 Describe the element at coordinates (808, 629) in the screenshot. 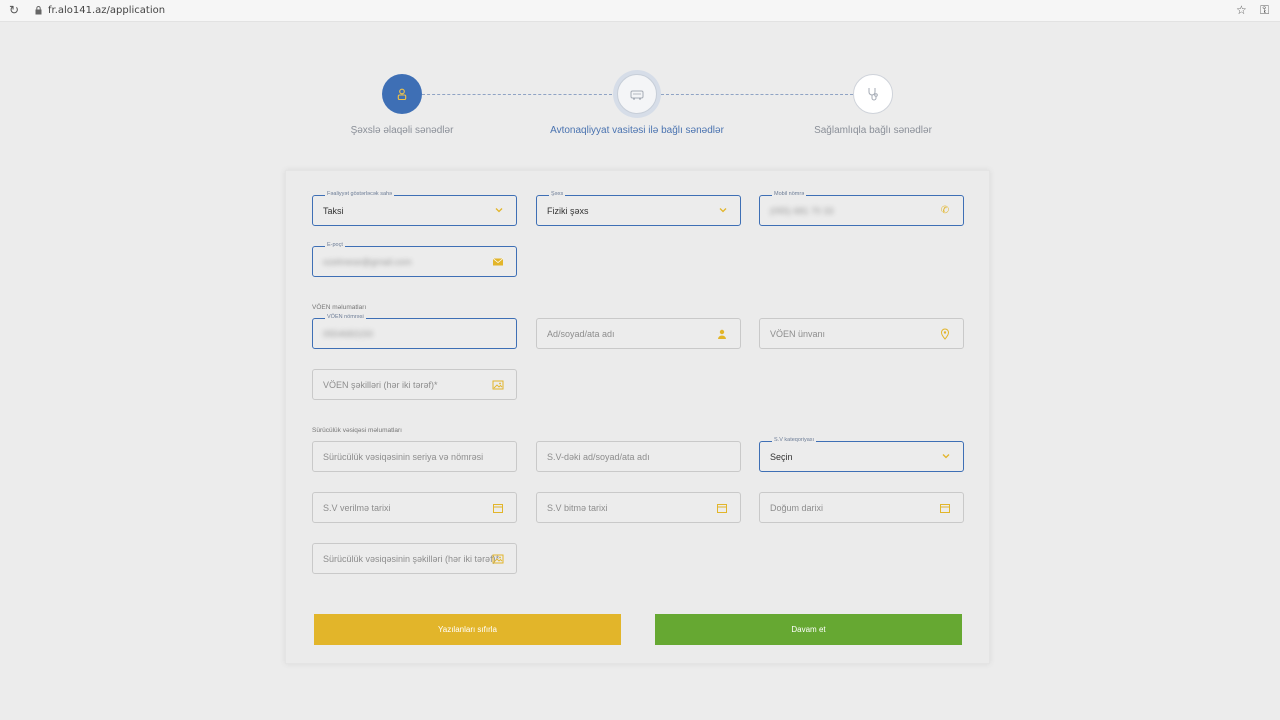

I see `continue-button: Davam et` at that location.